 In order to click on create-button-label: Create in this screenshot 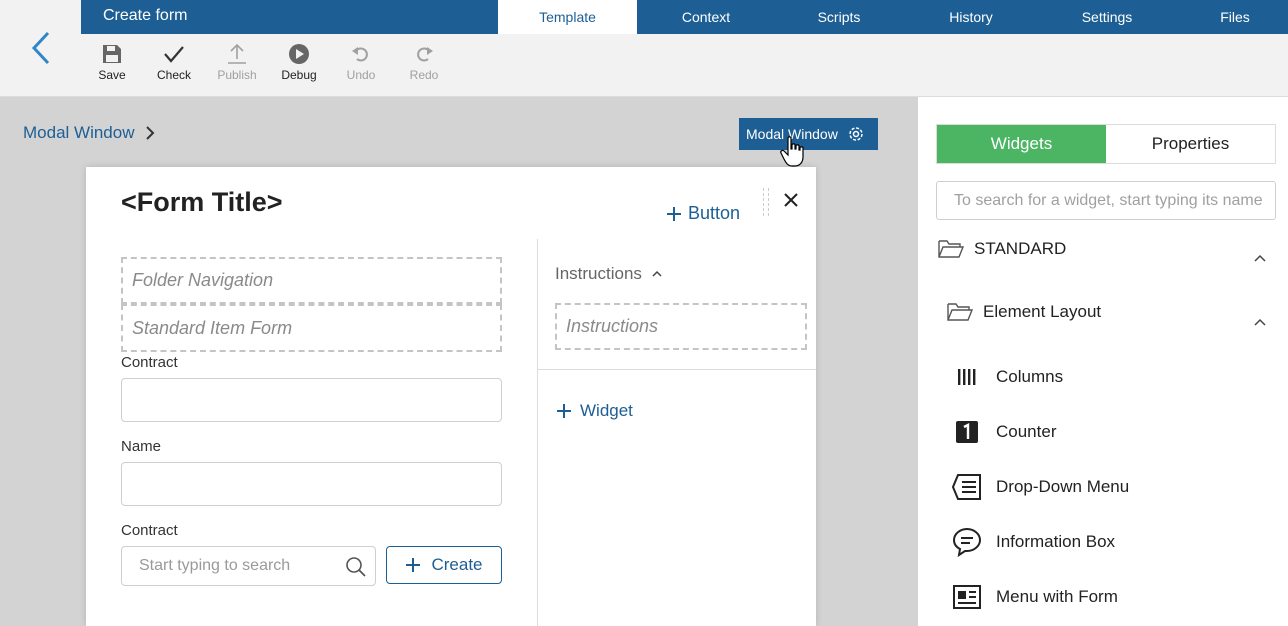, I will do `click(457, 564)`.